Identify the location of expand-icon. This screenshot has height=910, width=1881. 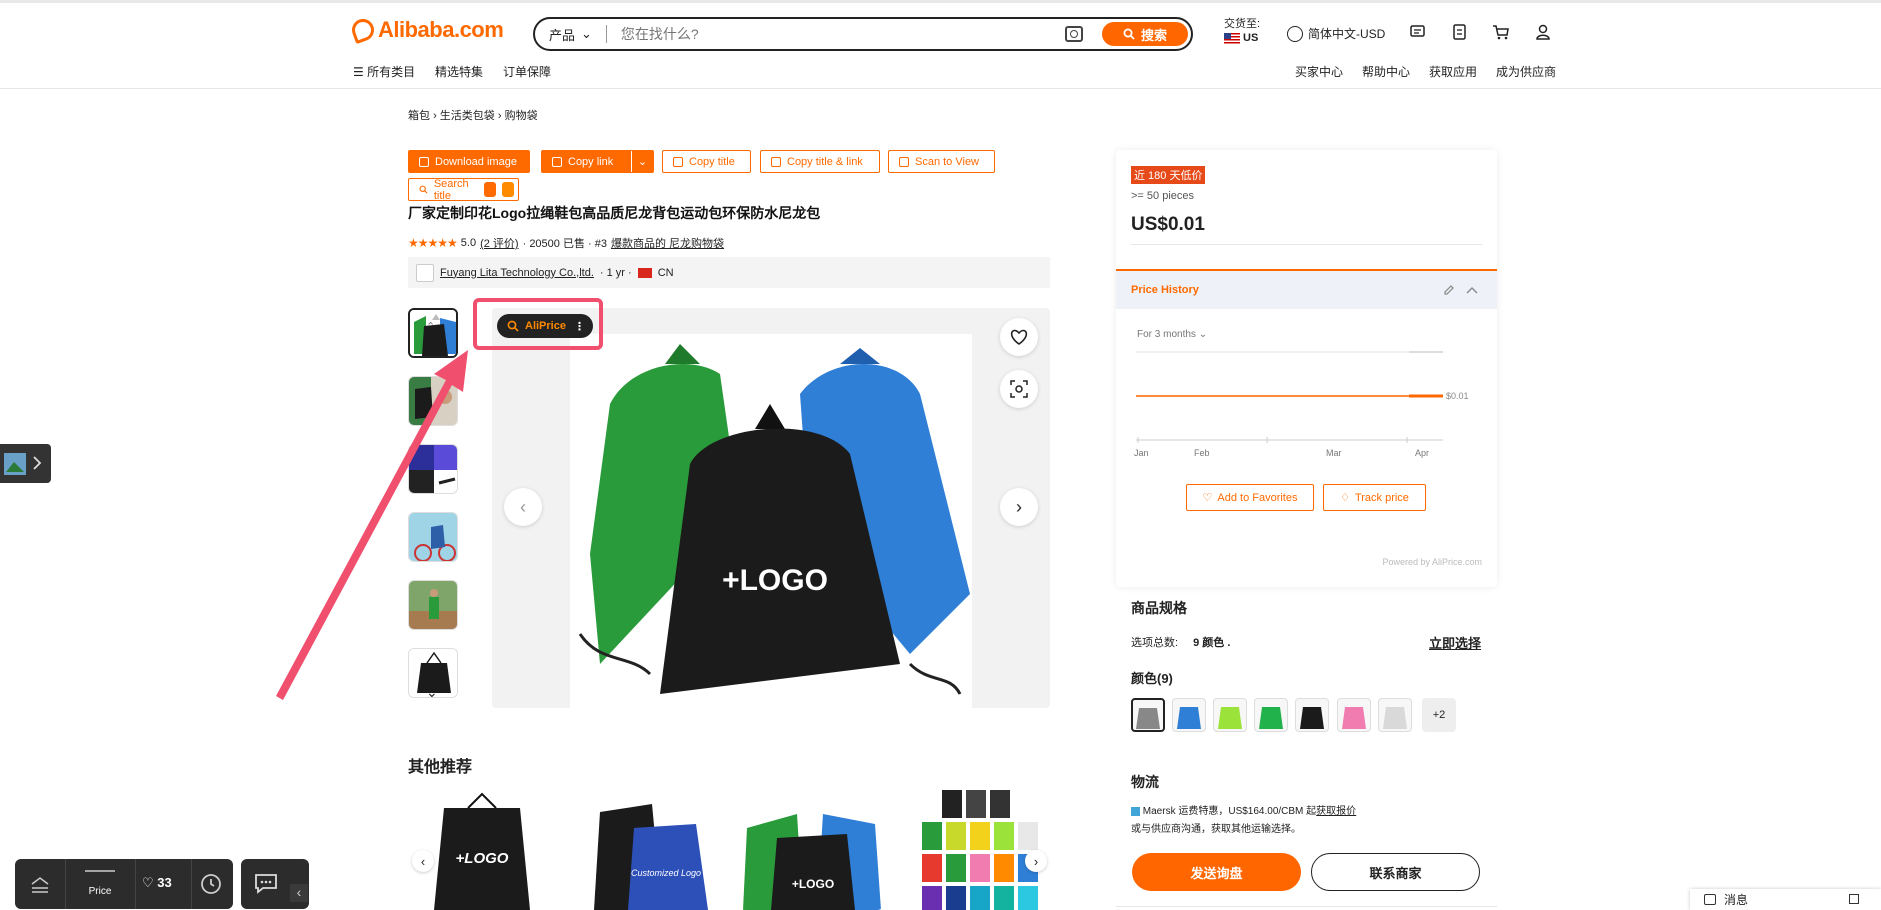
(1854, 899).